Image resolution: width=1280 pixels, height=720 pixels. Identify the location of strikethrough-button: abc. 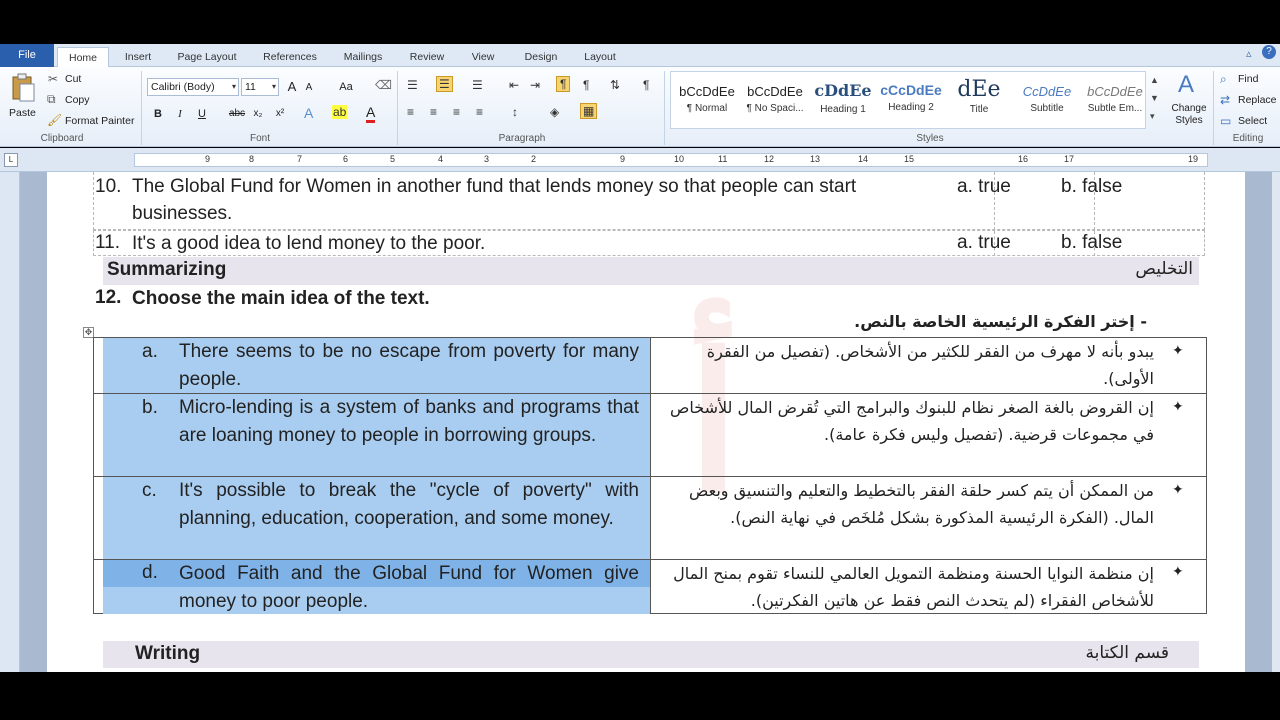
(237, 114).